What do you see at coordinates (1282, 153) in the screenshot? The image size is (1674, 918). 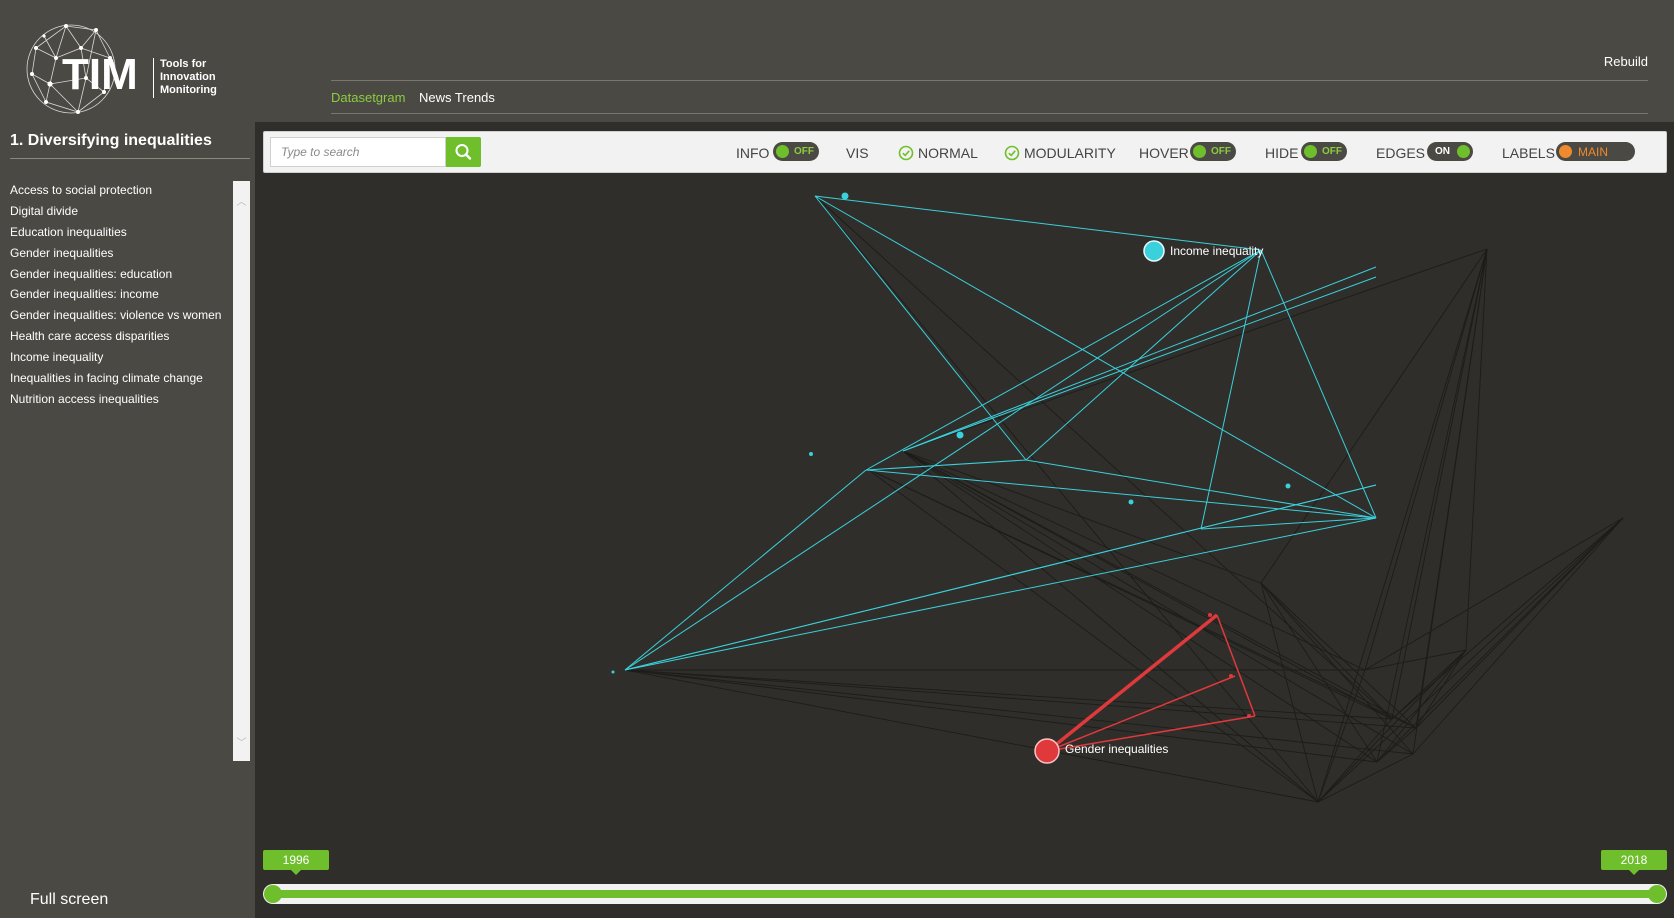 I see `hide-label: HIDE` at bounding box center [1282, 153].